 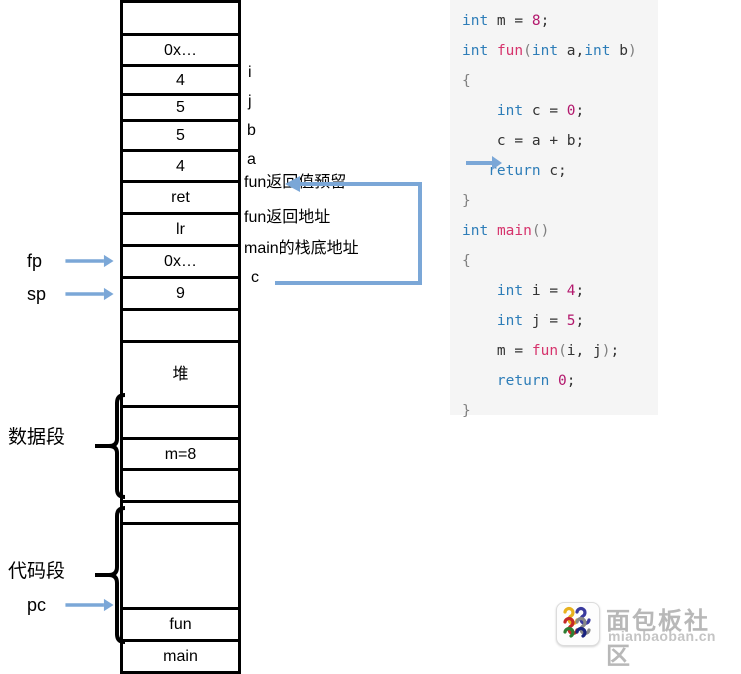 I want to click on code-token: ,, so click(x=580, y=51).